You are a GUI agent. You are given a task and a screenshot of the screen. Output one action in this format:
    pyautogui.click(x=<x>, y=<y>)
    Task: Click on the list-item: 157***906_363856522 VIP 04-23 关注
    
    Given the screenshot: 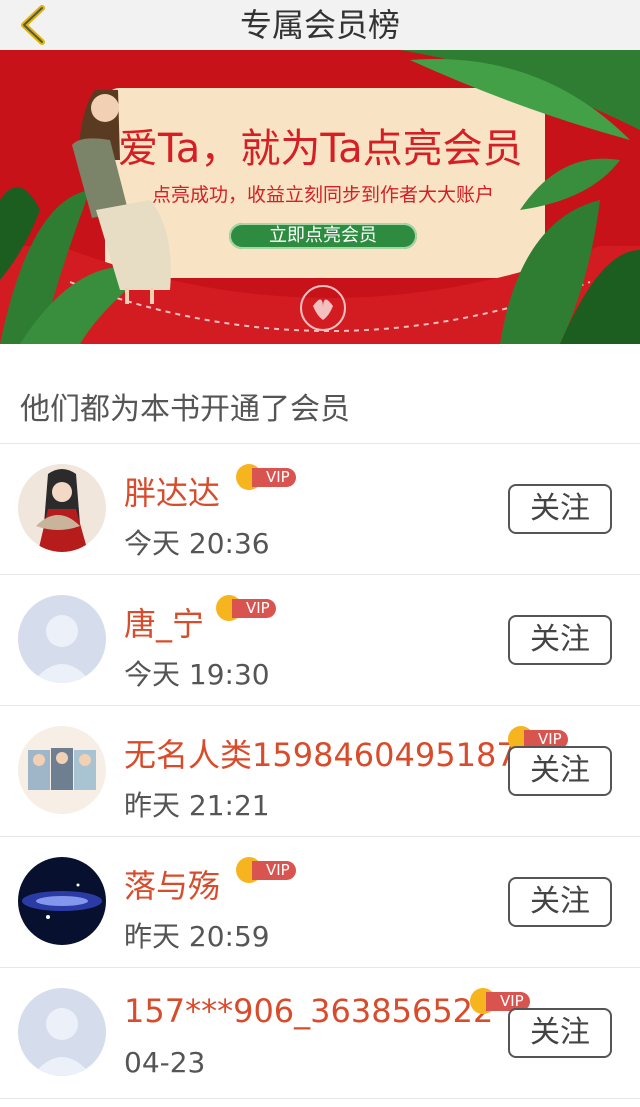 What is the action you would take?
    pyautogui.click(x=320, y=1033)
    